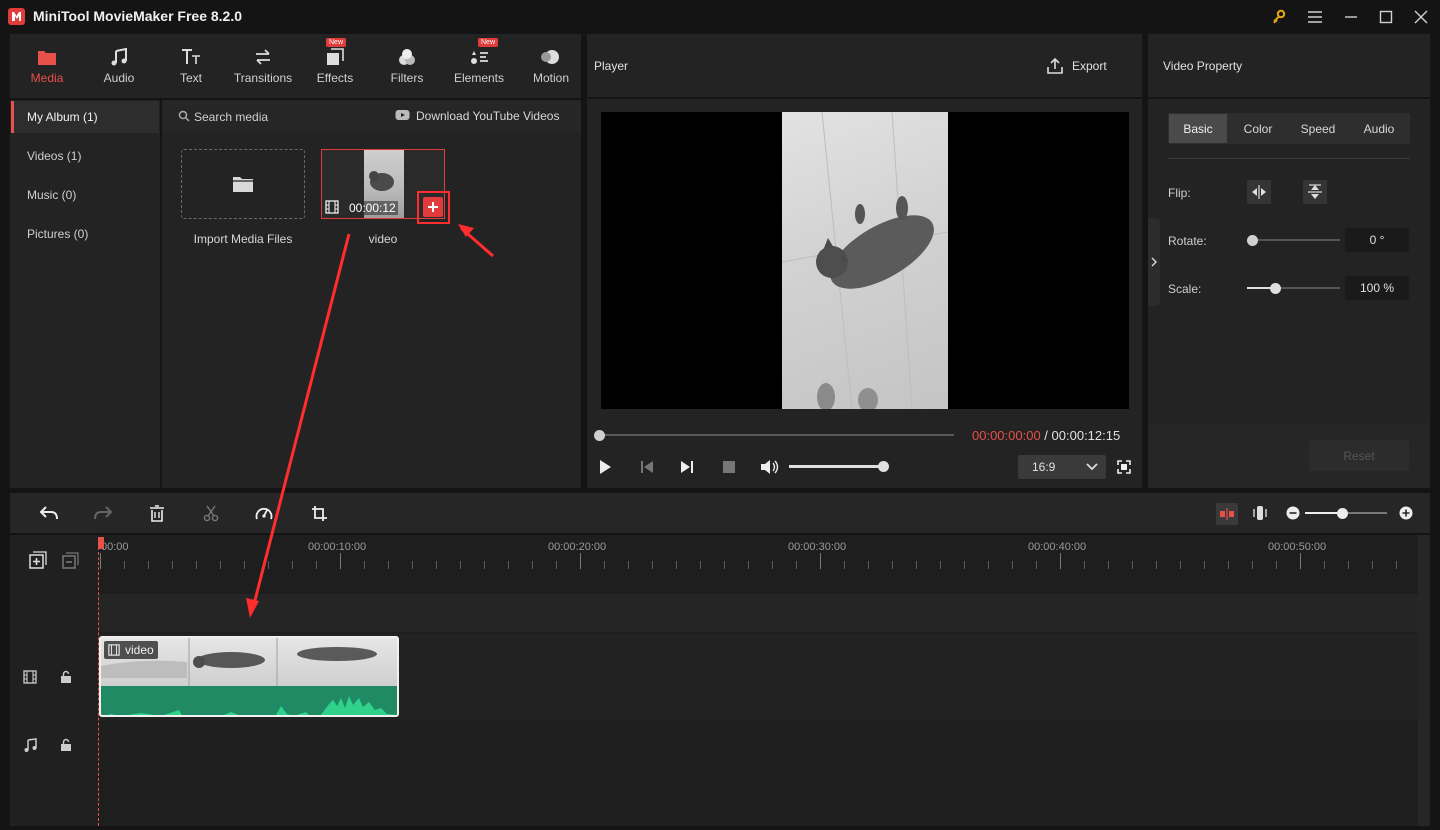 The width and height of the screenshot is (1440, 830). What do you see at coordinates (1260, 513) in the screenshot?
I see `audio-sync-button` at bounding box center [1260, 513].